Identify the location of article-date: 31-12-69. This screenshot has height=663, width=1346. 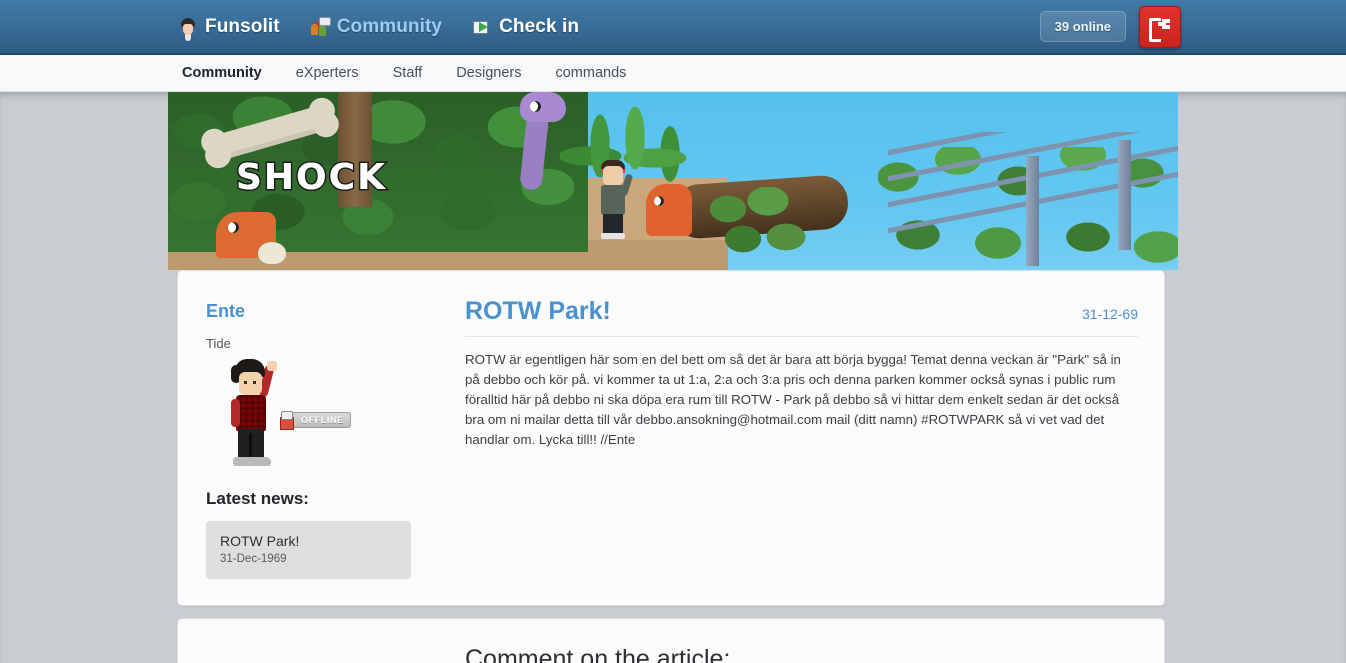
(1109, 314).